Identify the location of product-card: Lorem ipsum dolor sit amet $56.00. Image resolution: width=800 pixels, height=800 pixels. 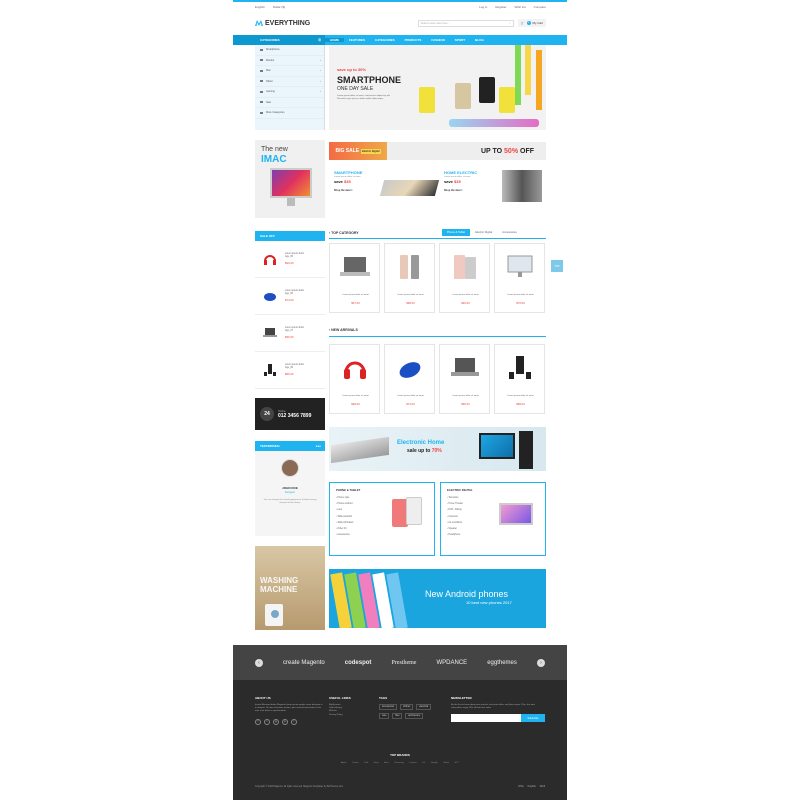
(464, 379).